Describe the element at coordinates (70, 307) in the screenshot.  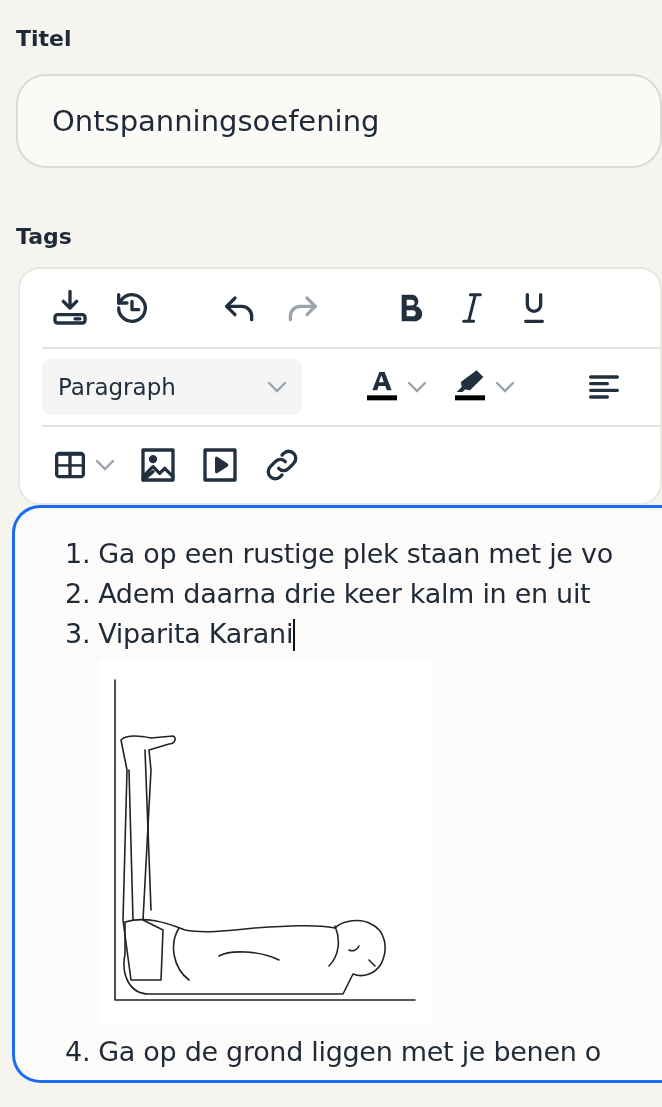
I see `save-icon` at that location.